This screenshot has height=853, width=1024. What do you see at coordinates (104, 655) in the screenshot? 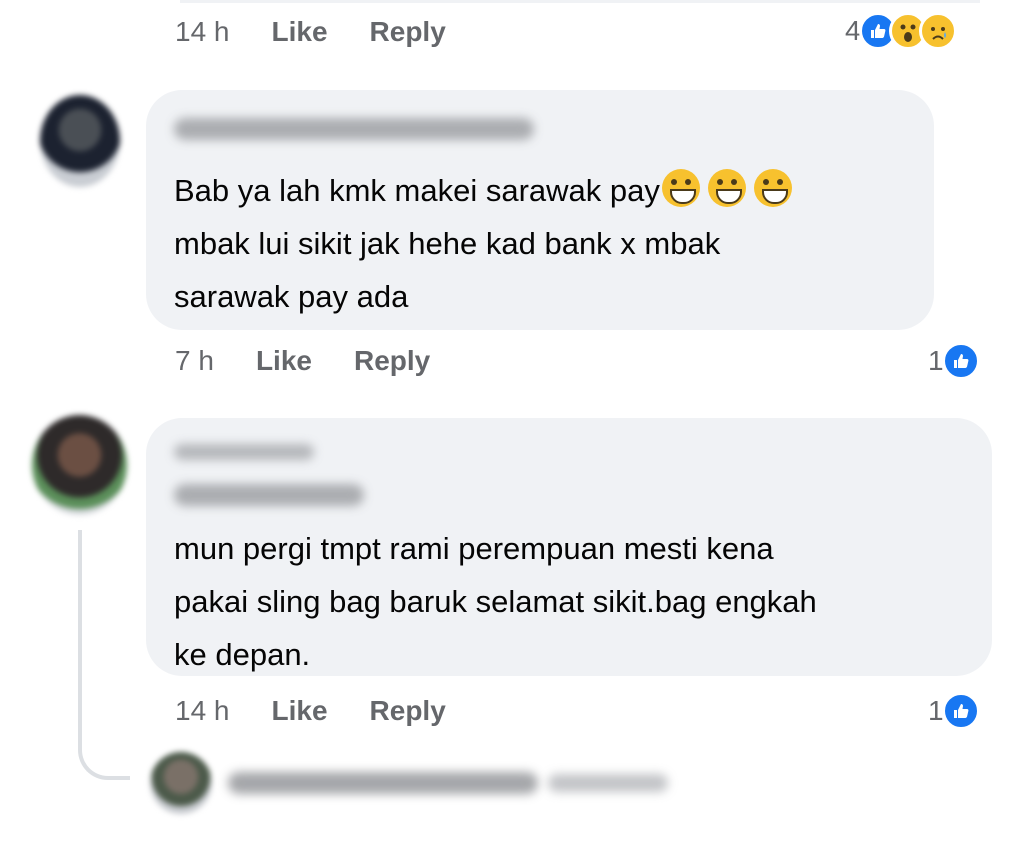
I see `reply-thread-line` at bounding box center [104, 655].